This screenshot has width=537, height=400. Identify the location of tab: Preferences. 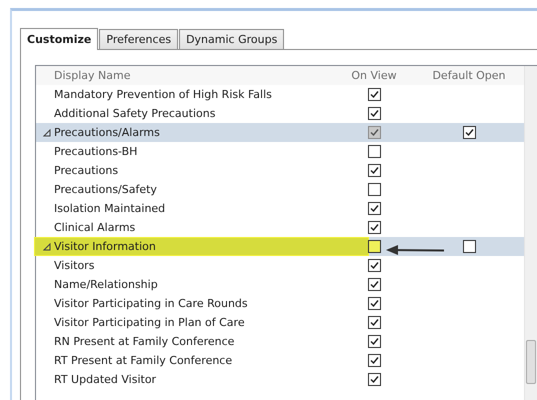
(138, 39).